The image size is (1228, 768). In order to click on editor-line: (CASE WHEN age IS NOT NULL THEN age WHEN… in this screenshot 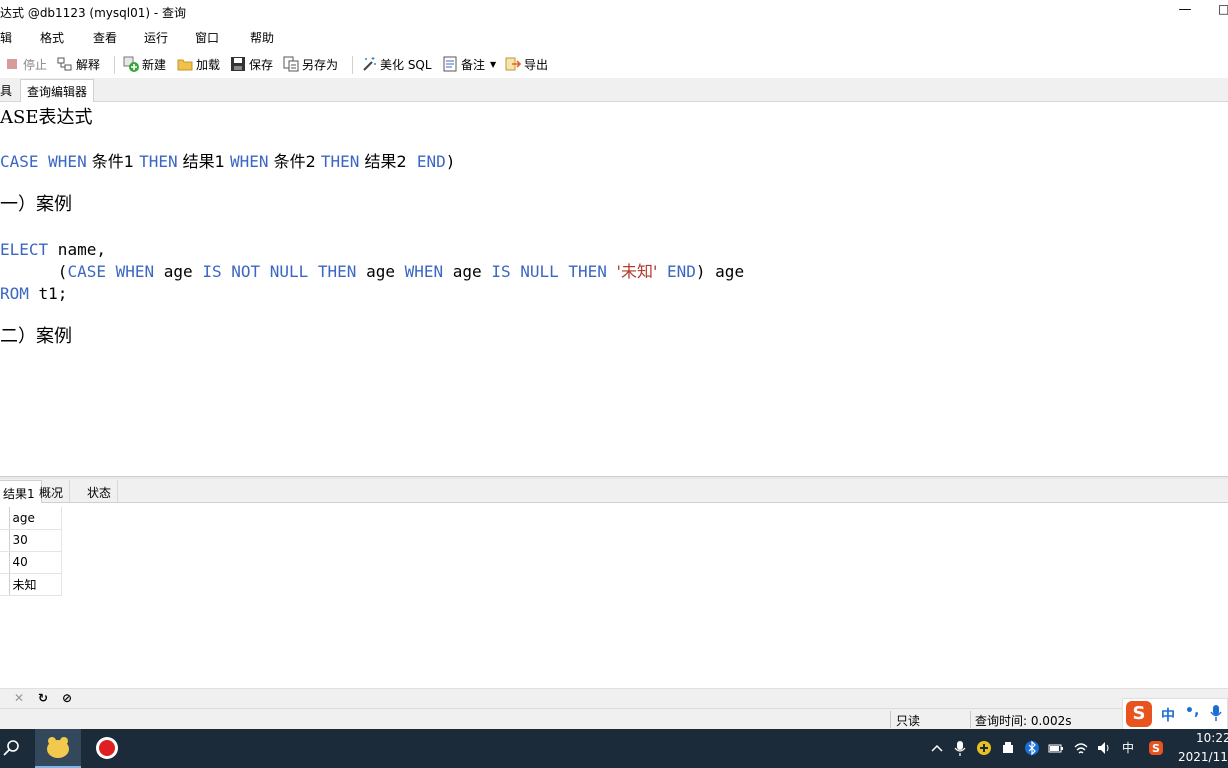, I will do `click(372, 272)`.